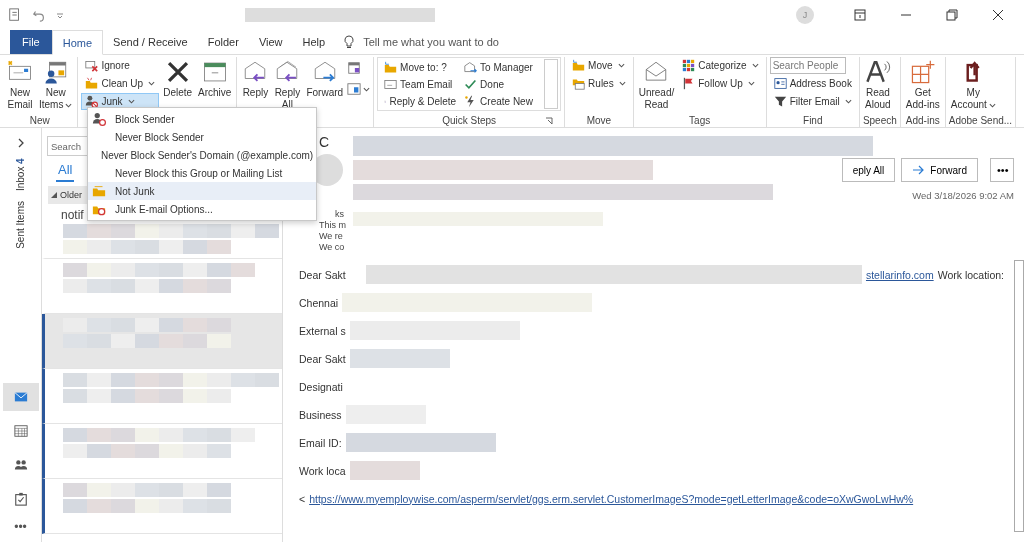 The image size is (1024, 542). Describe the element at coordinates (314, 42) in the screenshot. I see `ribbon-tab: Help` at that location.